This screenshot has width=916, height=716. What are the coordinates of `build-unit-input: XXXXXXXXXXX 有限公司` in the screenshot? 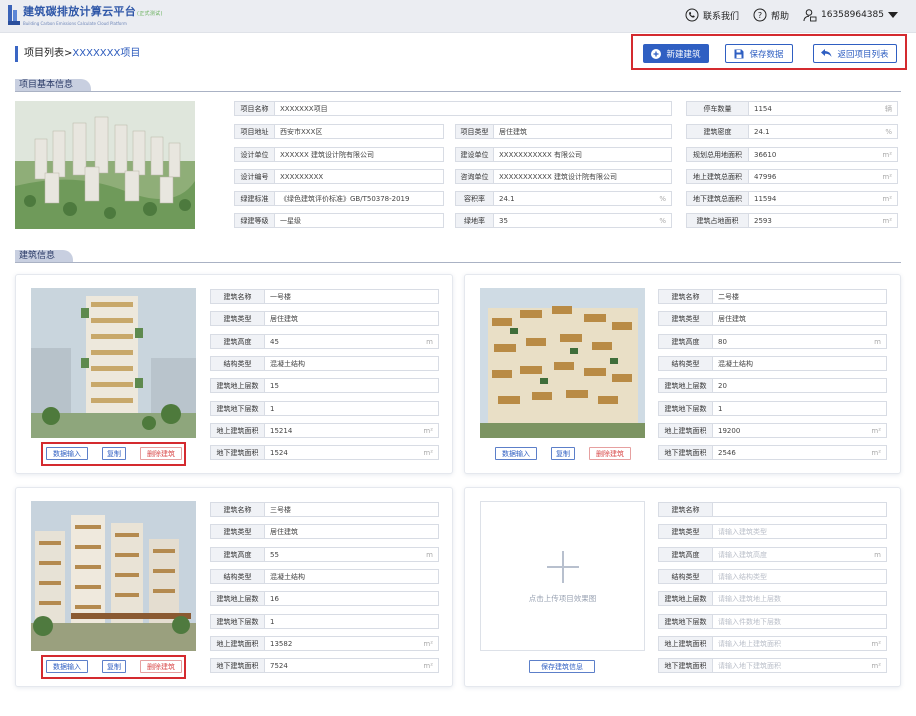 It's located at (582, 154).